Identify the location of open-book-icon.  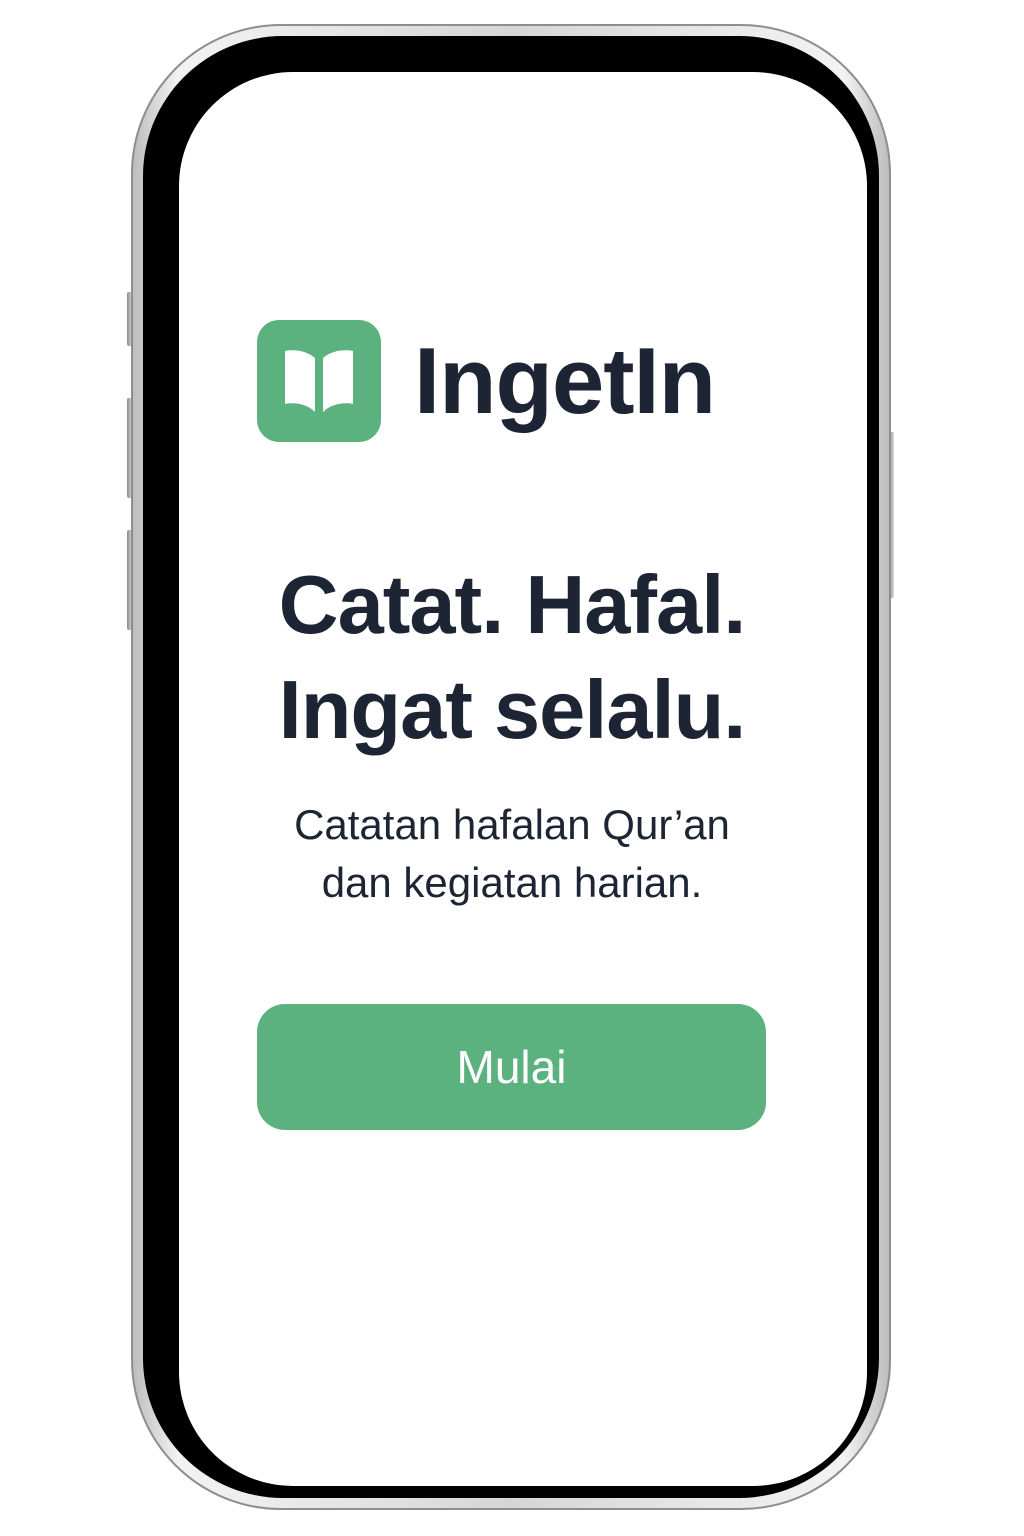
(319, 381).